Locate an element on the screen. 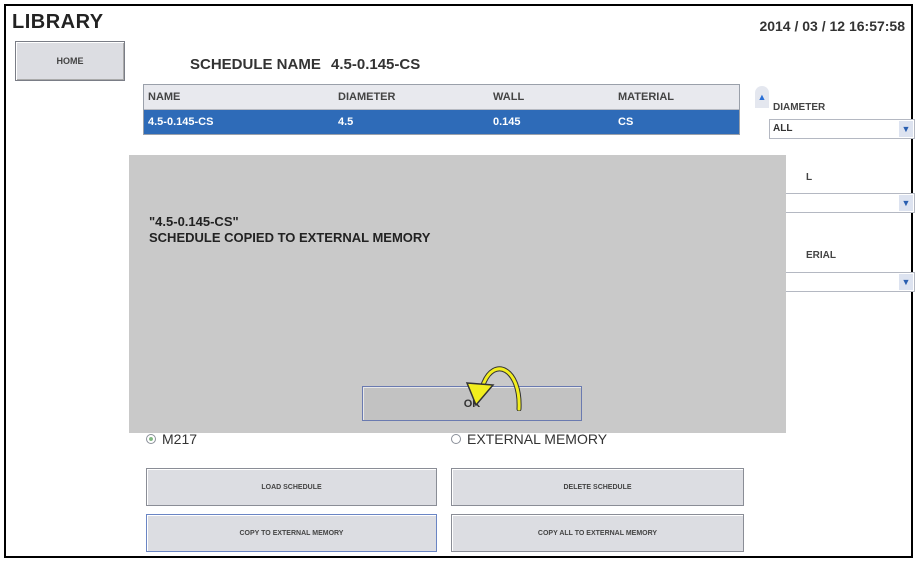  m217-radio: M217 is located at coordinates (171, 439).